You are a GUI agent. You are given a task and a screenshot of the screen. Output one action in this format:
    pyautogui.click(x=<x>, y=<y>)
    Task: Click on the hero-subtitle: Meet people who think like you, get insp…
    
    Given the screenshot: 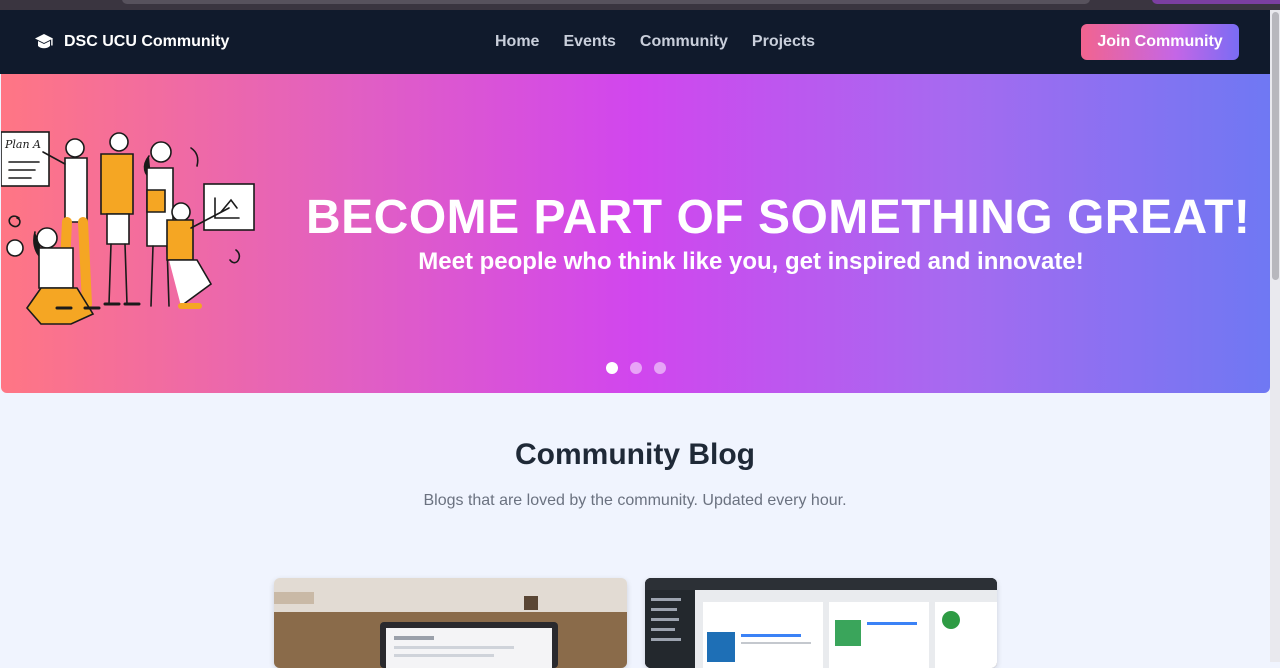 What is the action you would take?
    pyautogui.click(x=751, y=261)
    